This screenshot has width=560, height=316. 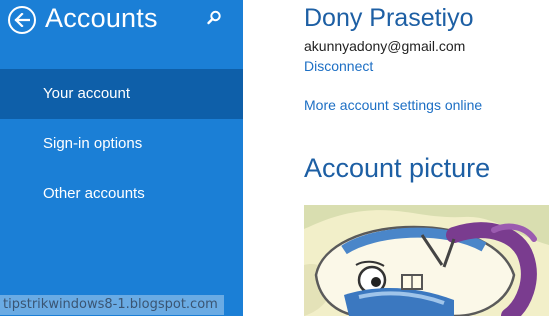 I want to click on disconnect-link: Disconnect, so click(x=338, y=66).